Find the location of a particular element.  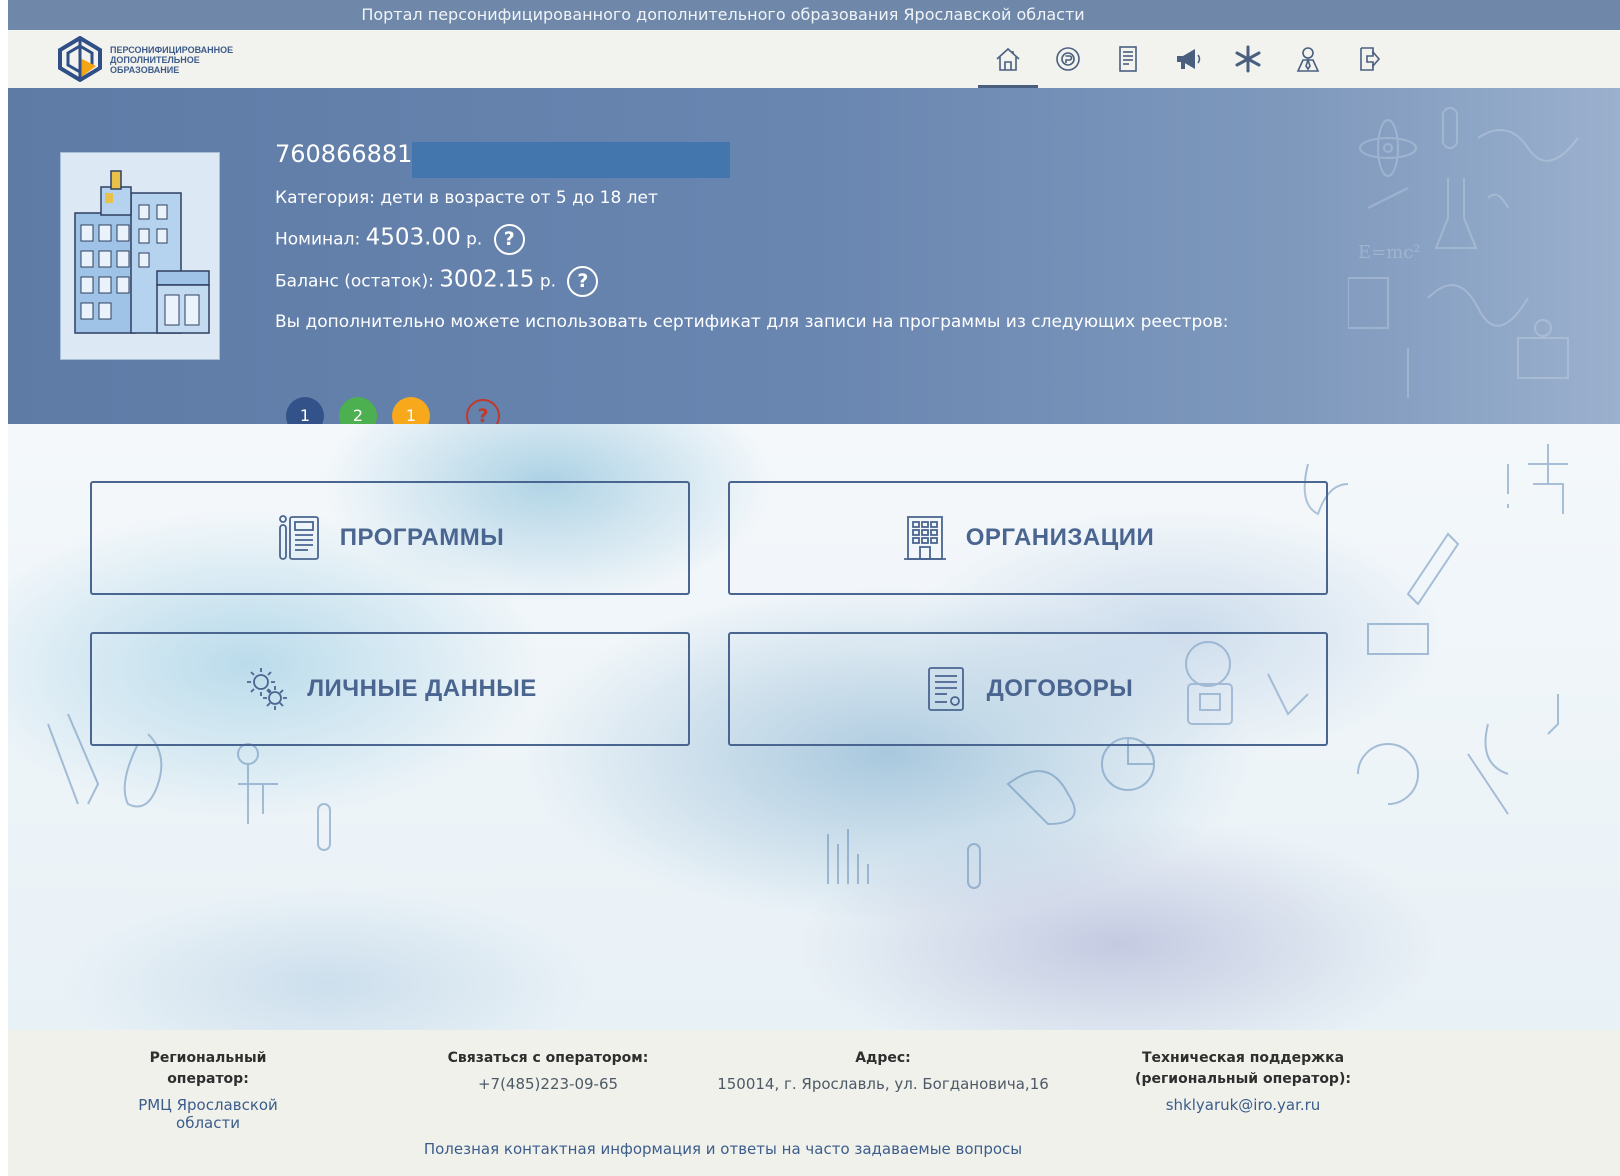

personal-data-button: ЛИЧНЫЕ ДАННЫЕ is located at coordinates (390, 689).